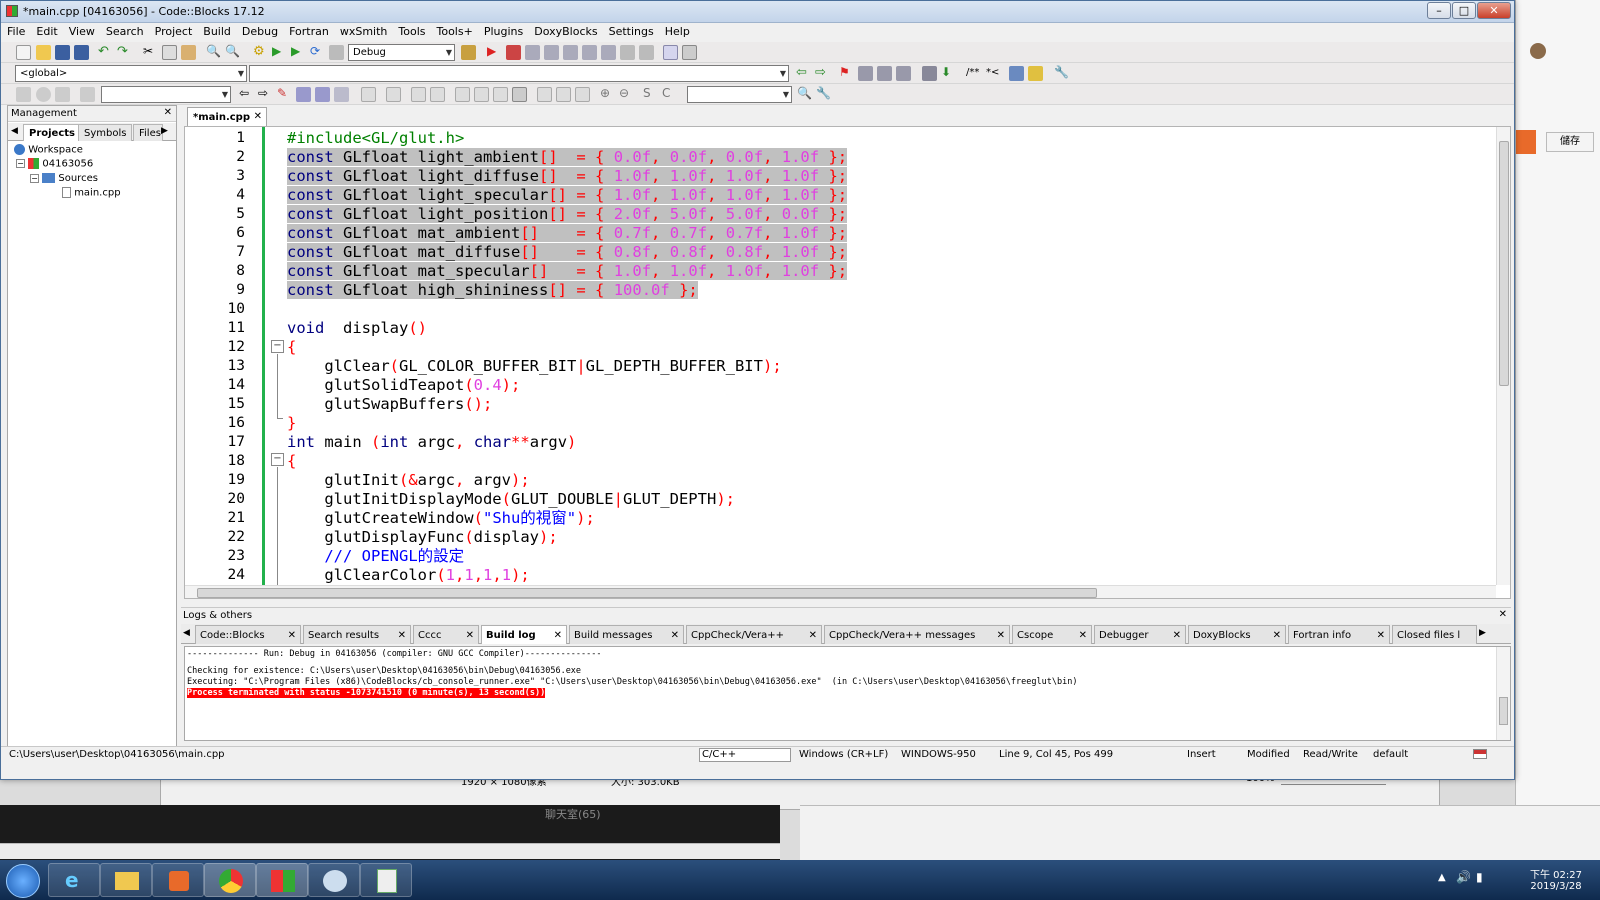  What do you see at coordinates (669, 94) in the screenshot?
I see `thesaurus-icon: C` at bounding box center [669, 94].